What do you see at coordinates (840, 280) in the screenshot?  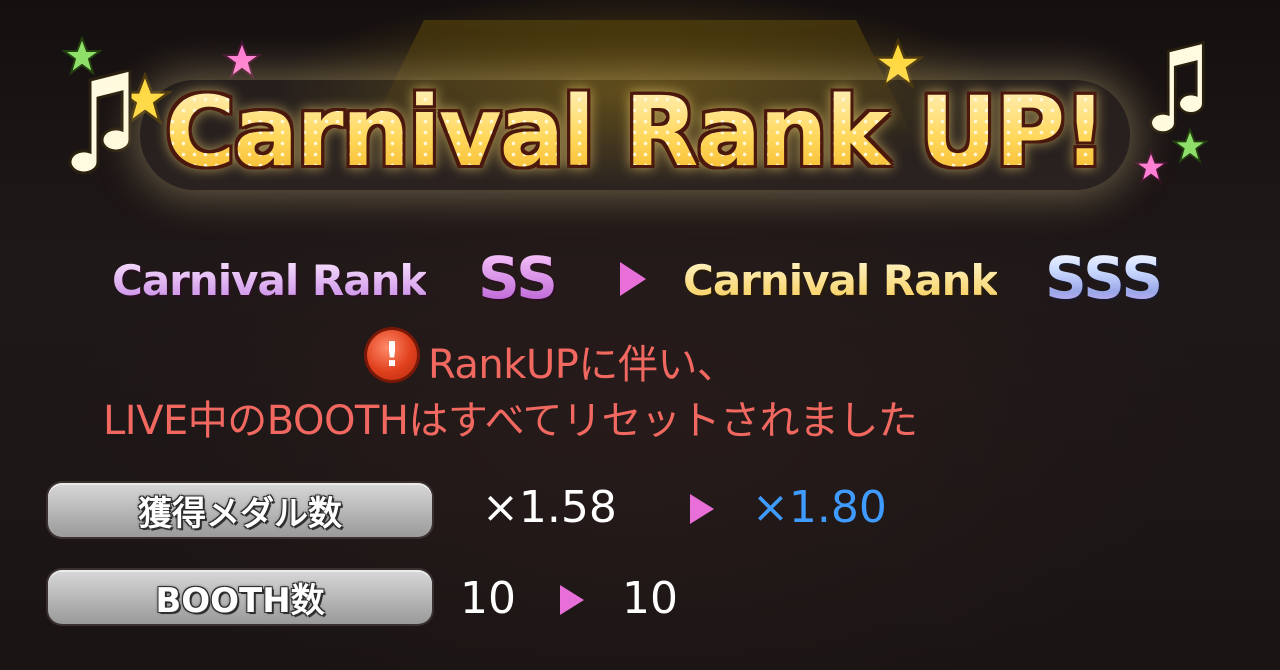 I see `new-rank-prefix: Carnival Rank` at bounding box center [840, 280].